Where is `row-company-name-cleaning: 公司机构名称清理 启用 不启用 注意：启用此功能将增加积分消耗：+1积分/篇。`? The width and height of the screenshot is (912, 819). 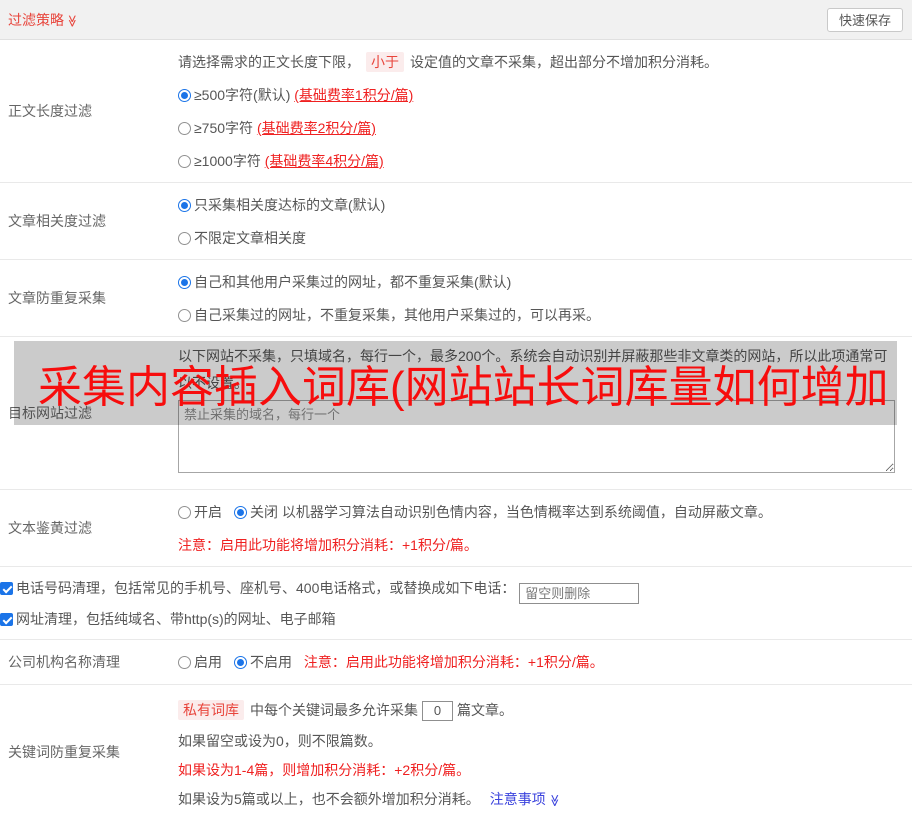 row-company-name-cleaning: 公司机构名称清理 启用 不启用 注意：启用此功能将增加积分消耗：+1积分/篇。 is located at coordinates (456, 662).